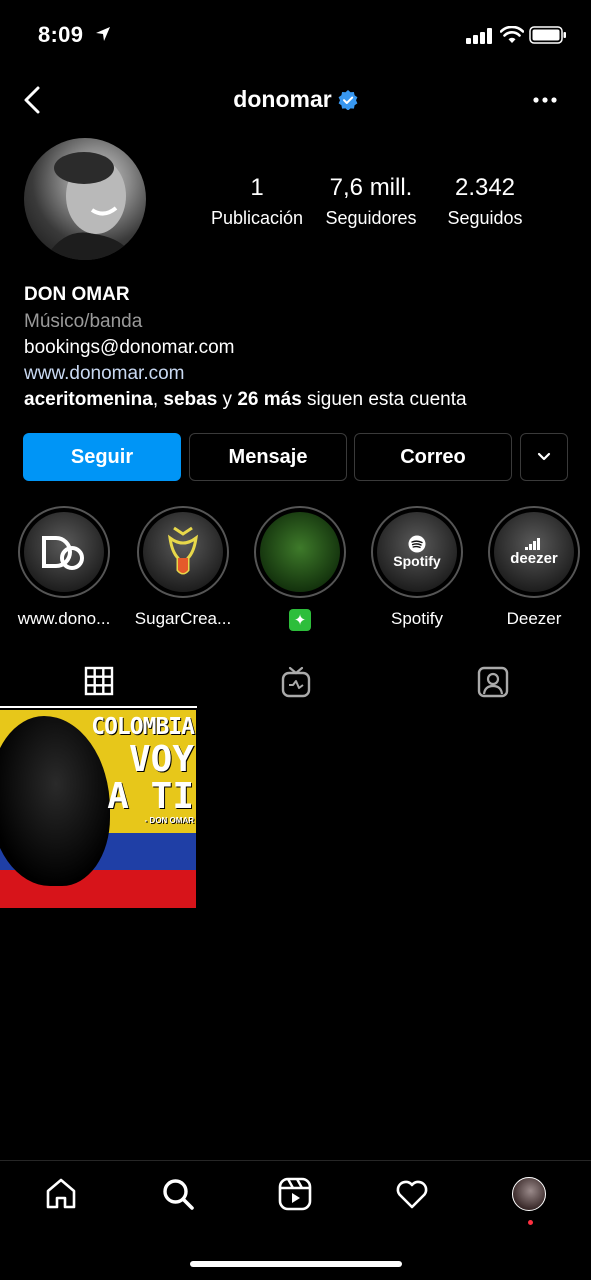 The width and height of the screenshot is (591, 1280). I want to click on avatar-portrait-icon, so click(90, 206).